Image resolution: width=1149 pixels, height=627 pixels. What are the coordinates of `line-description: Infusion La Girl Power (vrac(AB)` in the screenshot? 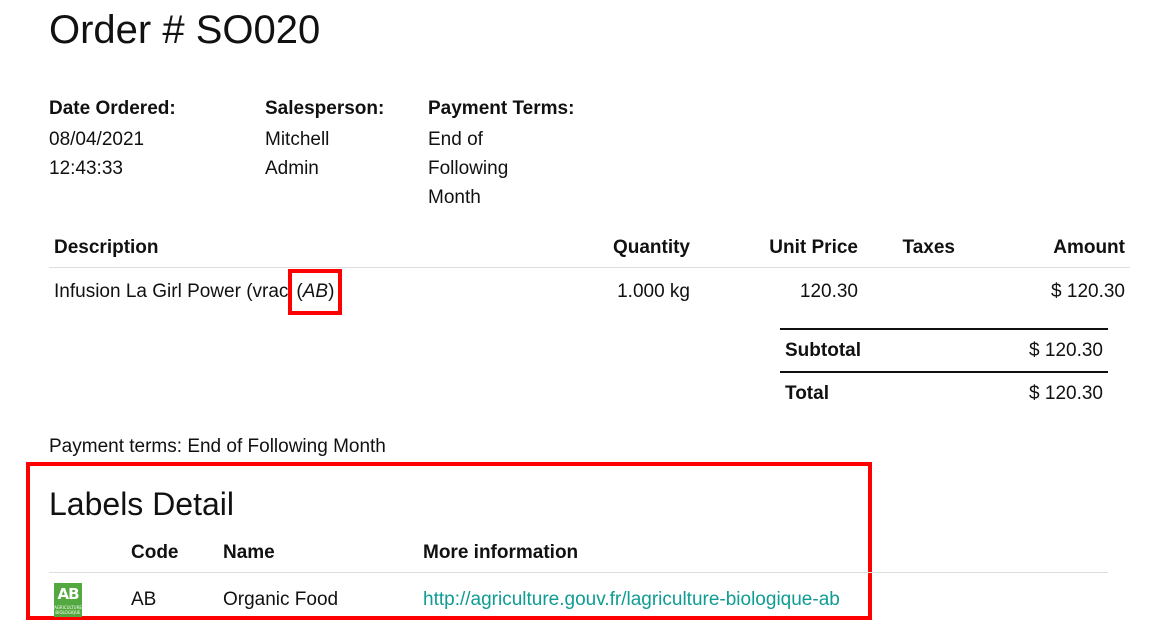 It's located at (299, 292).